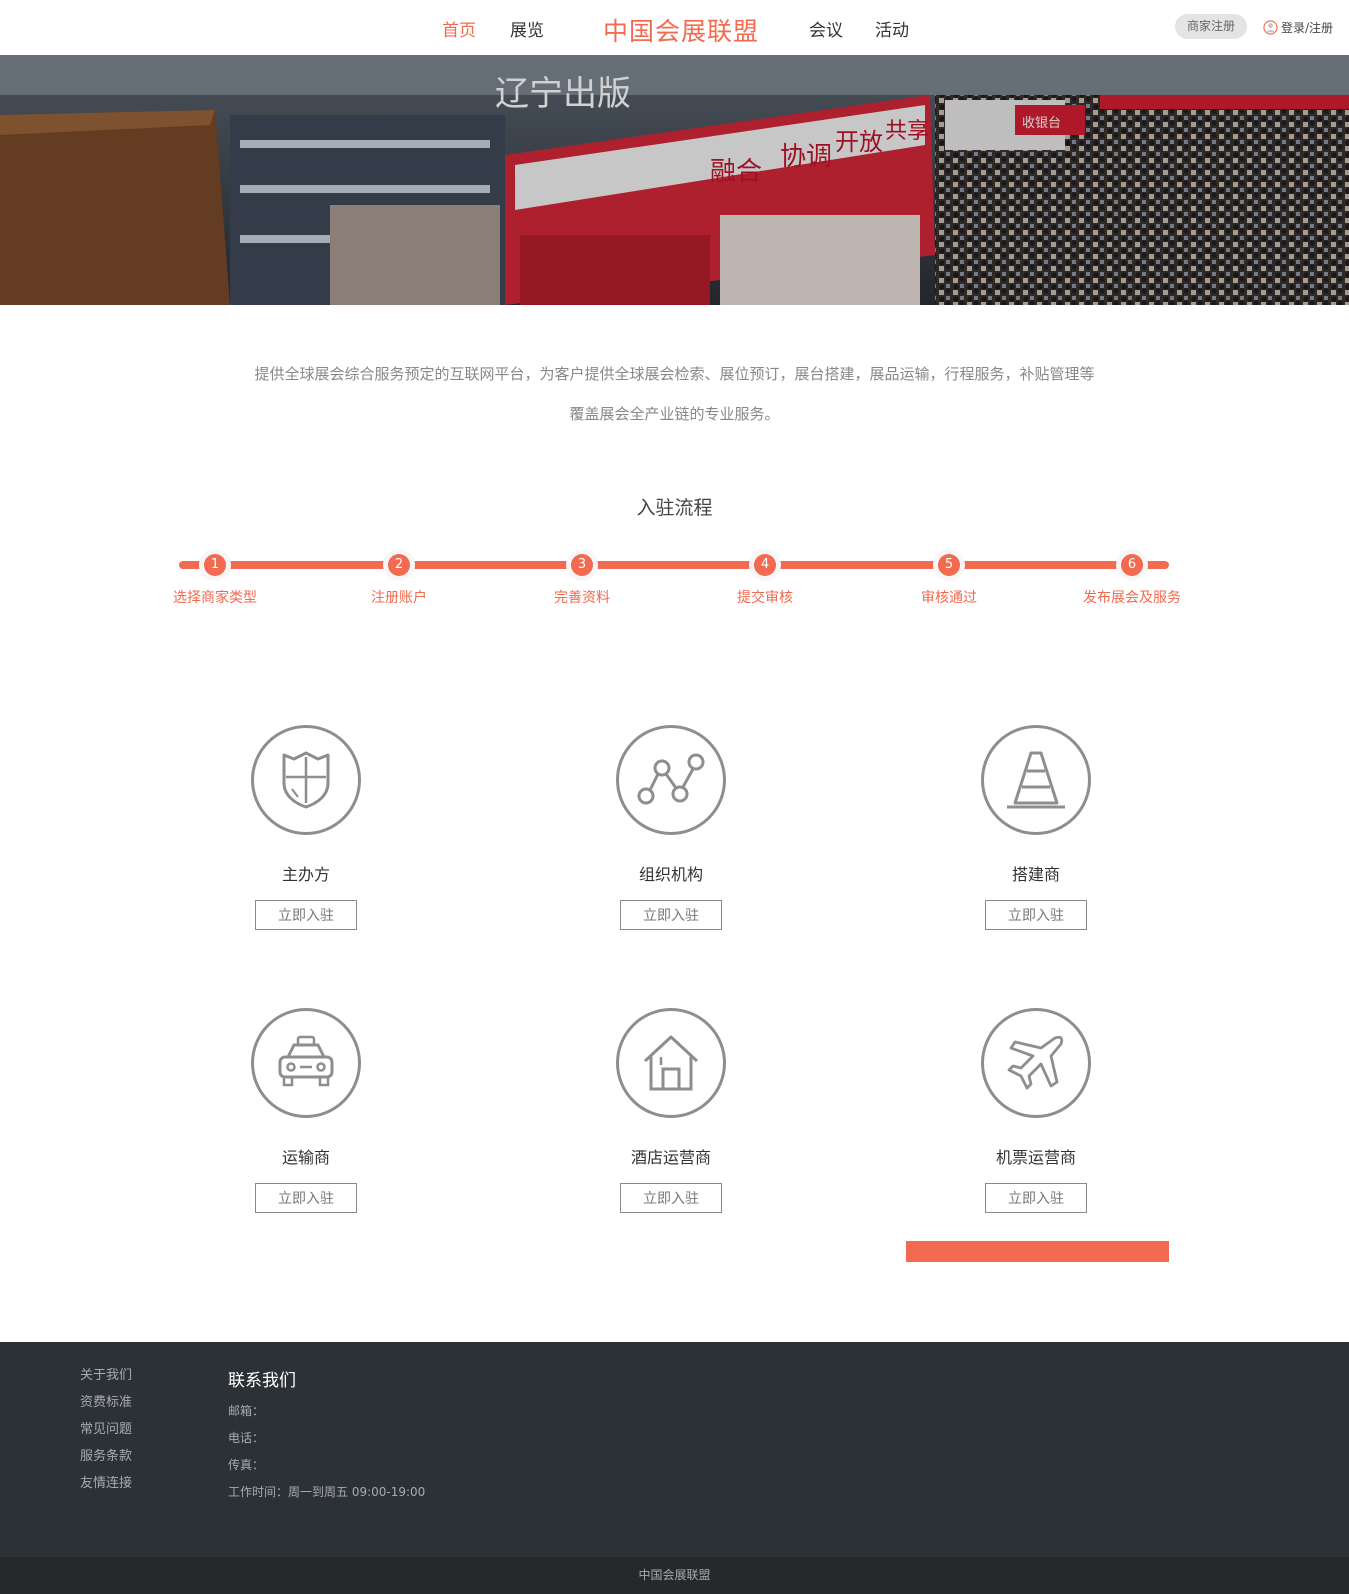  I want to click on process-step-1: 1 选择商家类型, so click(215, 578).